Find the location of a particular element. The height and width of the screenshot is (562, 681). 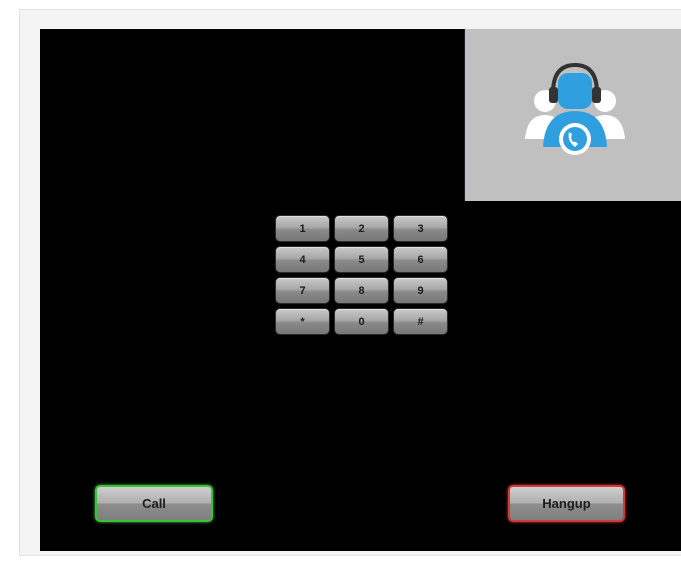

local-video-preview is located at coordinates (572, 115).